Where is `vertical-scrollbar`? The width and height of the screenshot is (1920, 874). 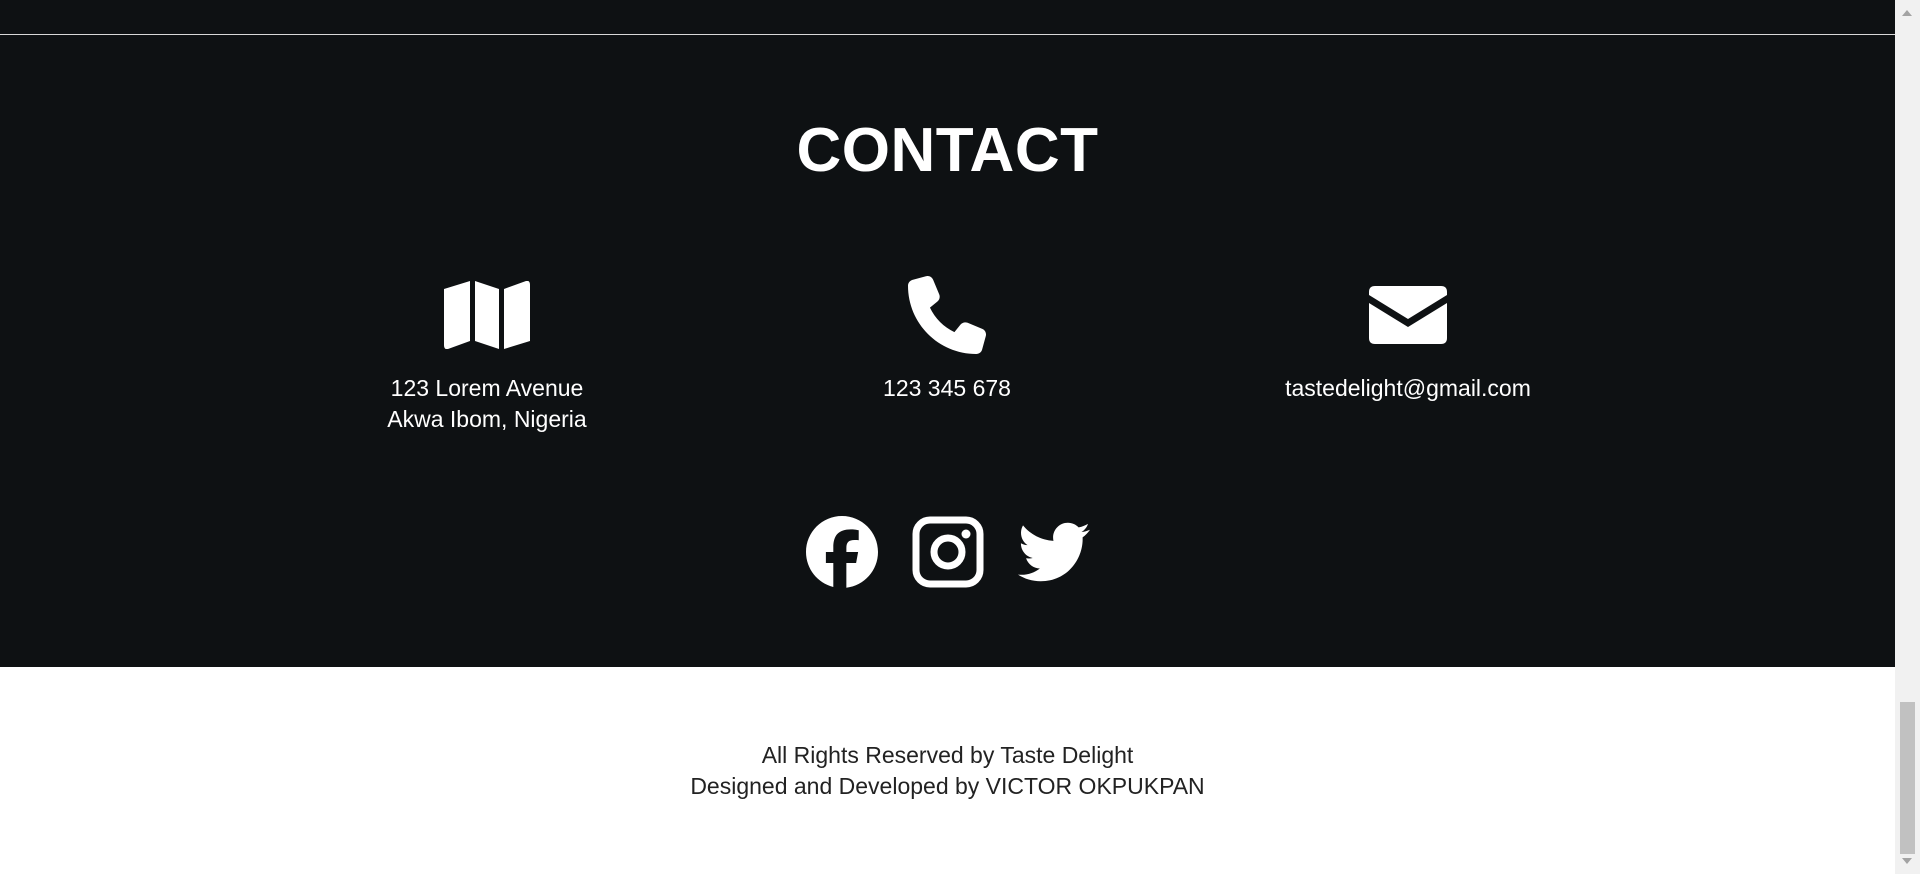
vertical-scrollbar is located at coordinates (1907, 437).